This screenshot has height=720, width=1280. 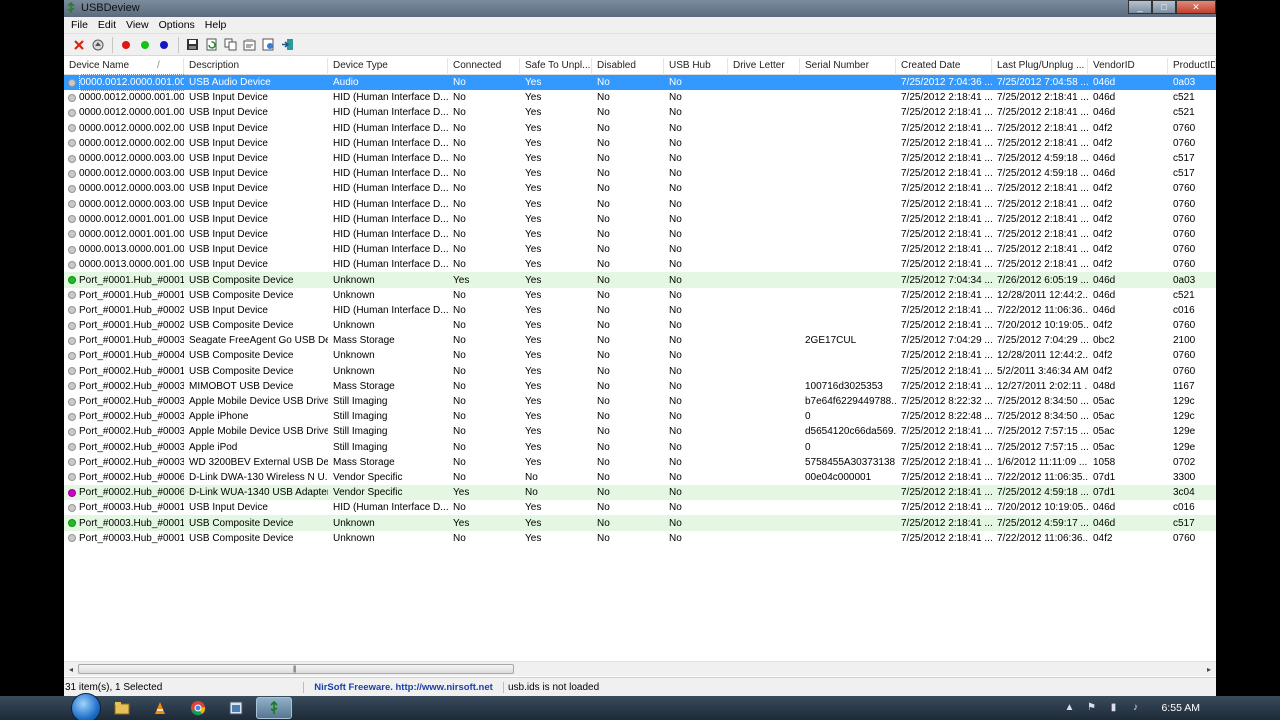 What do you see at coordinates (944, 66) in the screenshot?
I see `column-header: Created Date` at bounding box center [944, 66].